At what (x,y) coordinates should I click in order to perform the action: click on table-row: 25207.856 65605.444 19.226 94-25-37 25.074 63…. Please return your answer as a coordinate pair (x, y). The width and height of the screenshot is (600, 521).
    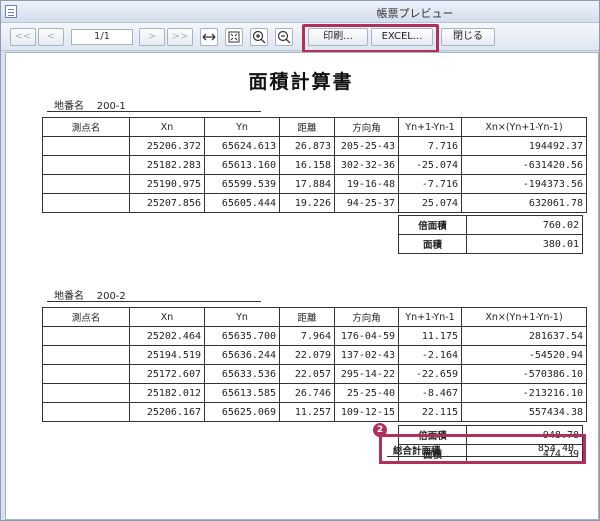
    Looking at the image, I should click on (314, 203).